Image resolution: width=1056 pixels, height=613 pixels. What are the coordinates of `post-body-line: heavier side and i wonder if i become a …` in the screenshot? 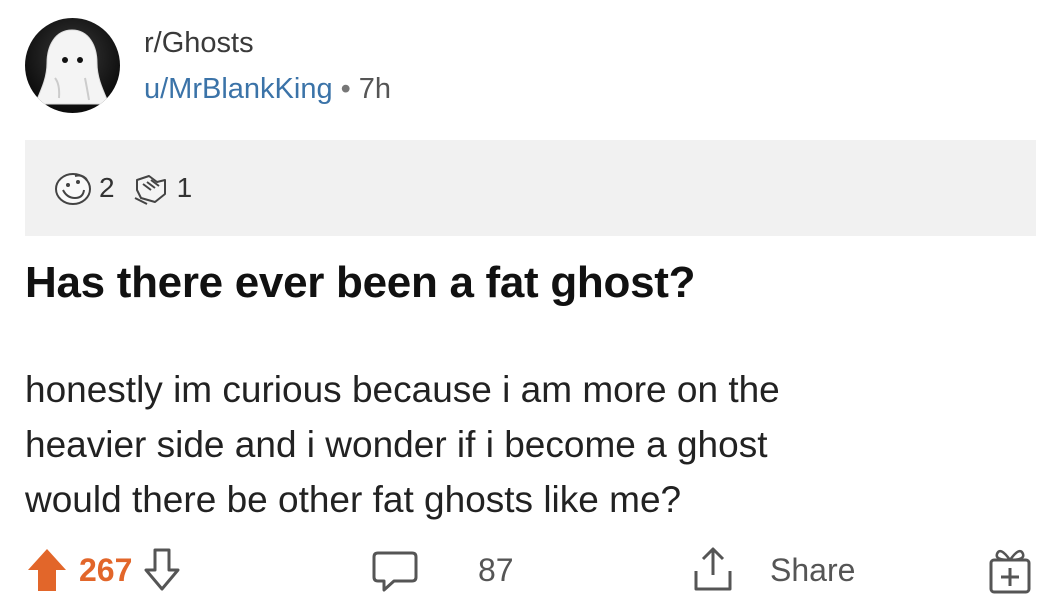 It's located at (396, 444).